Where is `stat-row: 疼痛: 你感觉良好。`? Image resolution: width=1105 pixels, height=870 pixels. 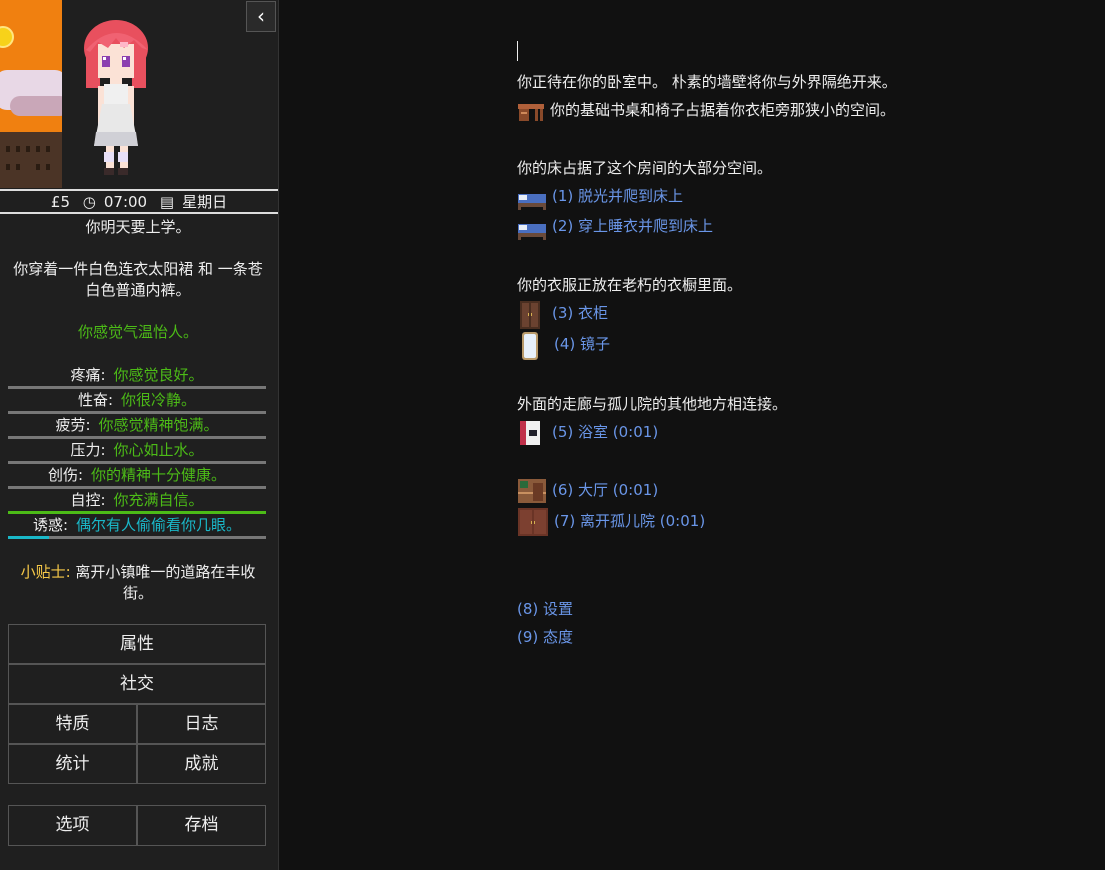
stat-row: 疼痛: 你感觉良好。 is located at coordinates (137, 376).